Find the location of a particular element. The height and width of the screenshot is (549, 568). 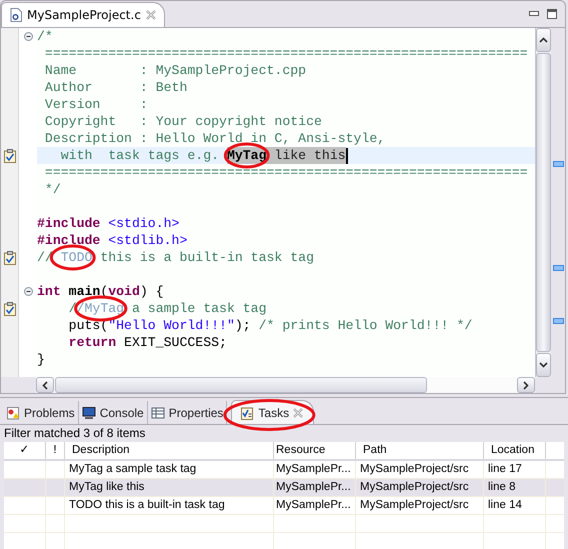

code-keyword: int is located at coordinates (49, 291).